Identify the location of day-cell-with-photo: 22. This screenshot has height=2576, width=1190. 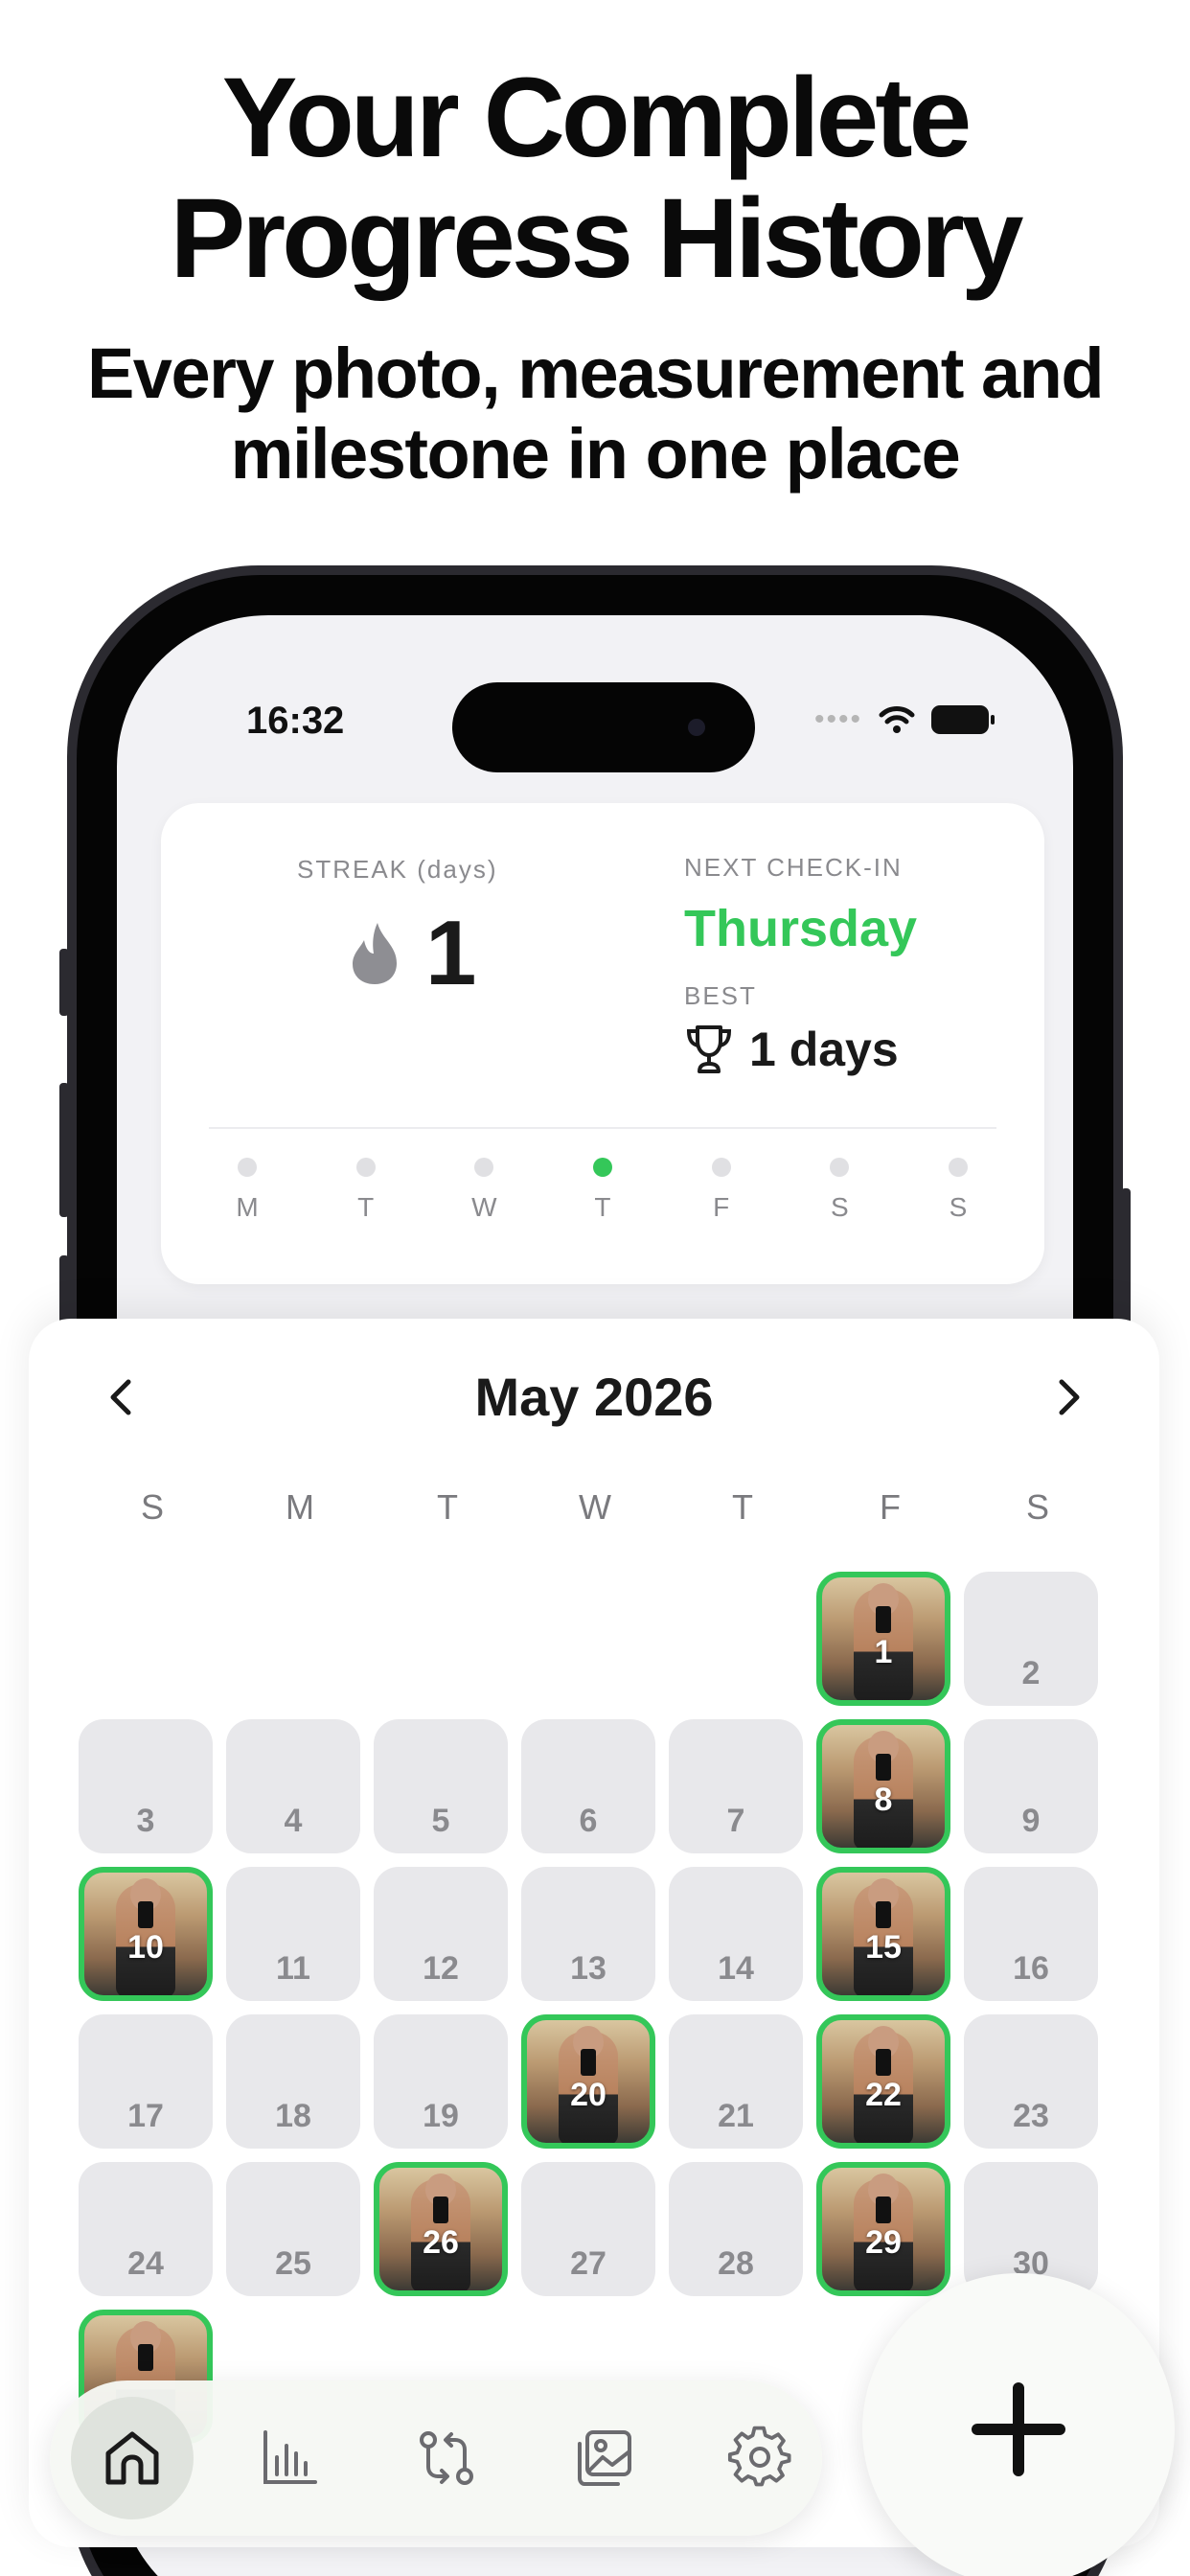
(883, 2081).